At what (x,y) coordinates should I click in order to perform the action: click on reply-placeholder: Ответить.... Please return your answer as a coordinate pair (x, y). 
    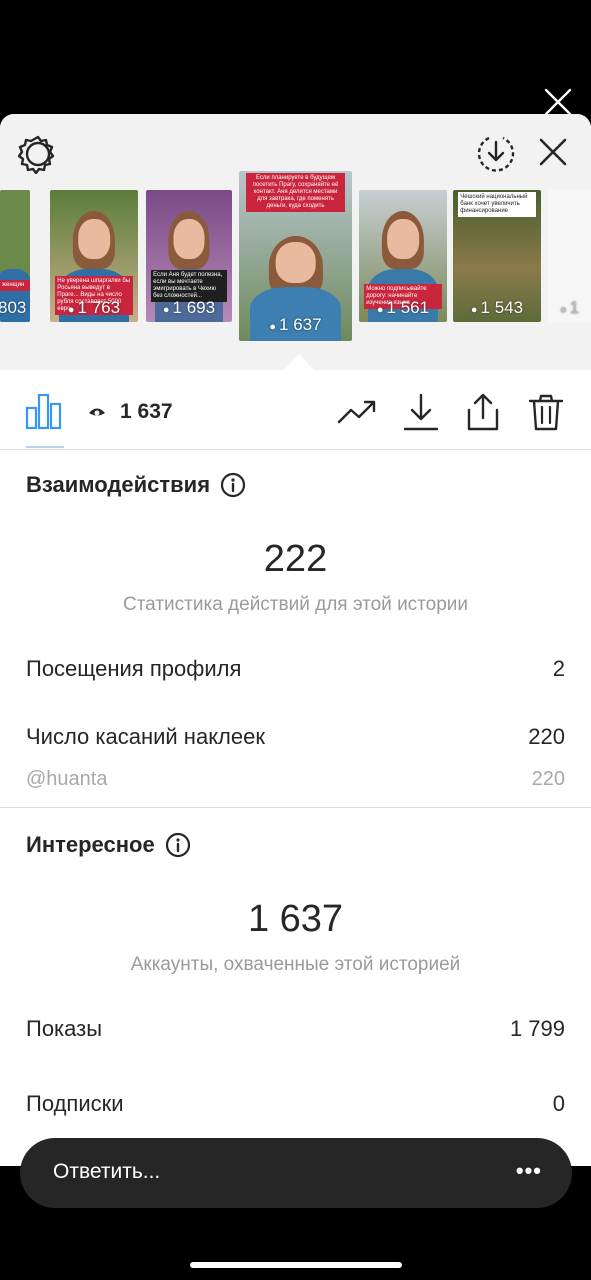
    Looking at the image, I should click on (107, 1171).